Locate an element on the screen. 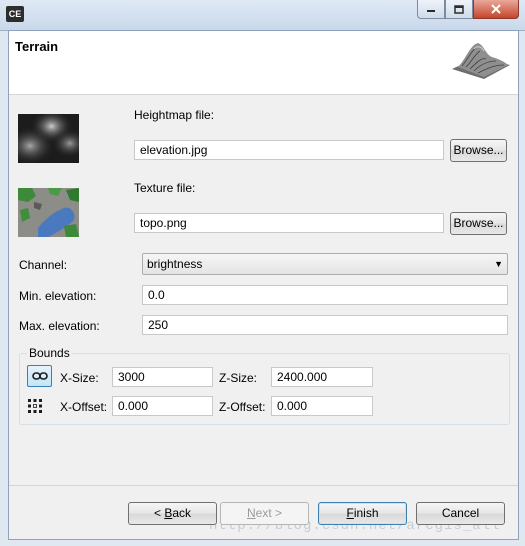  bounds-group is located at coordinates (264, 389).